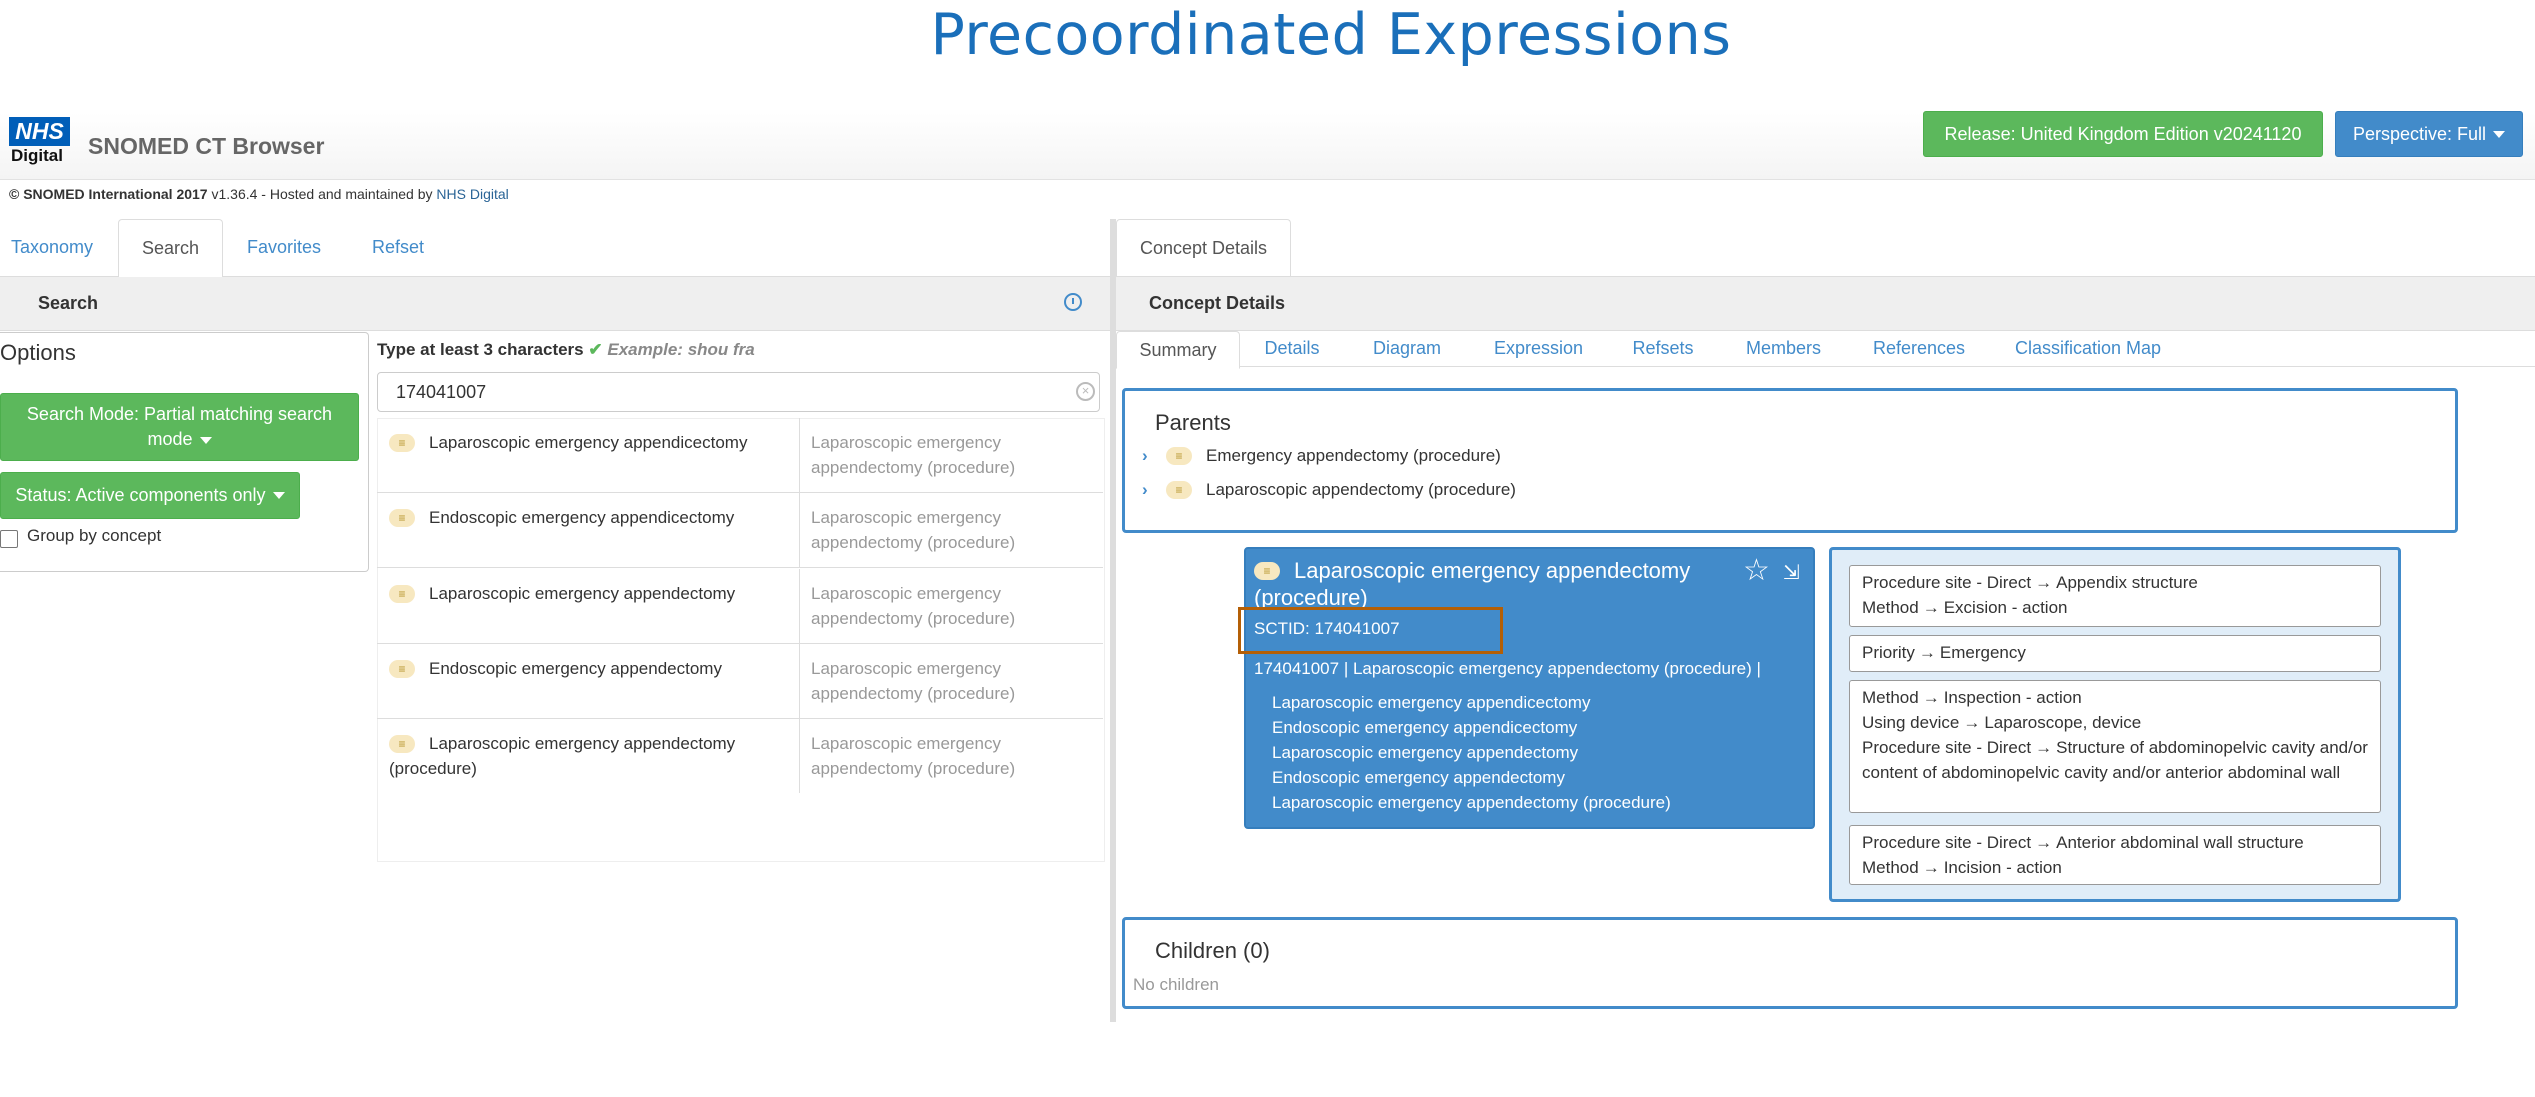  What do you see at coordinates (1212, 950) in the screenshot?
I see `children-title: Children (0)` at bounding box center [1212, 950].